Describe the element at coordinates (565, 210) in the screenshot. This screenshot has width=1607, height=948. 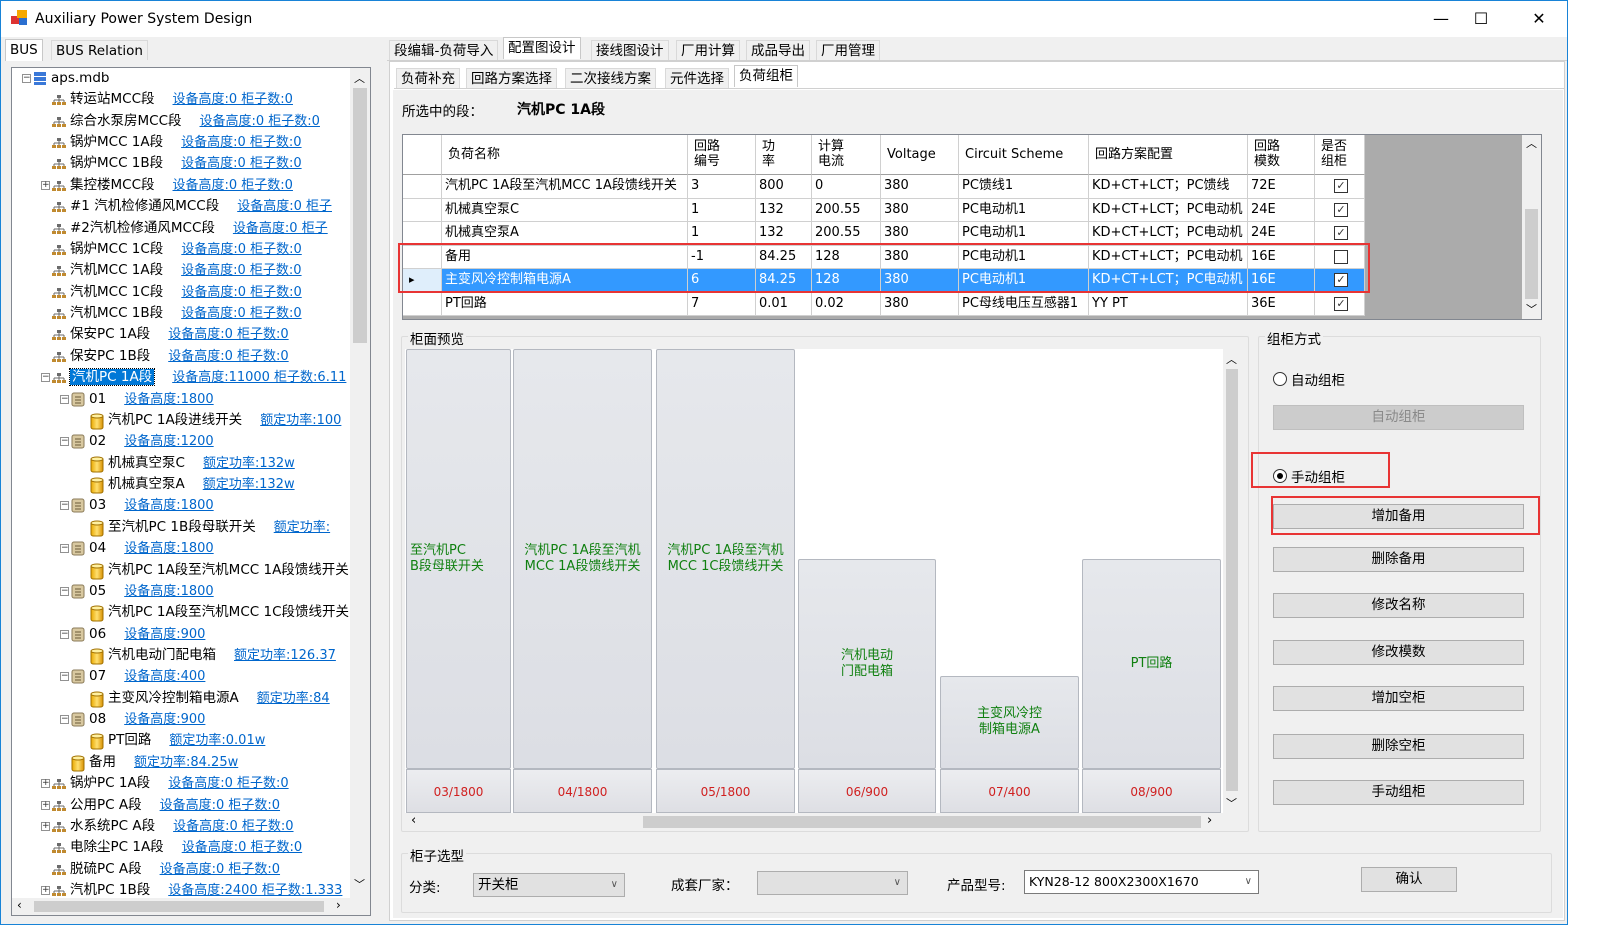
I see `table-cell: 机械真空泵C` at that location.